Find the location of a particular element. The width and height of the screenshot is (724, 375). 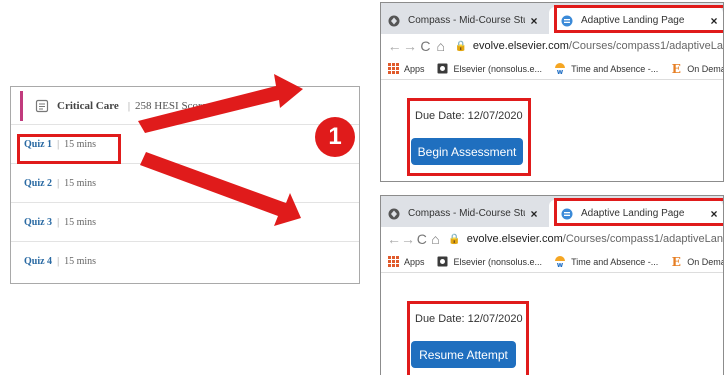

quiz-link: Quiz 4 is located at coordinates (38, 261).